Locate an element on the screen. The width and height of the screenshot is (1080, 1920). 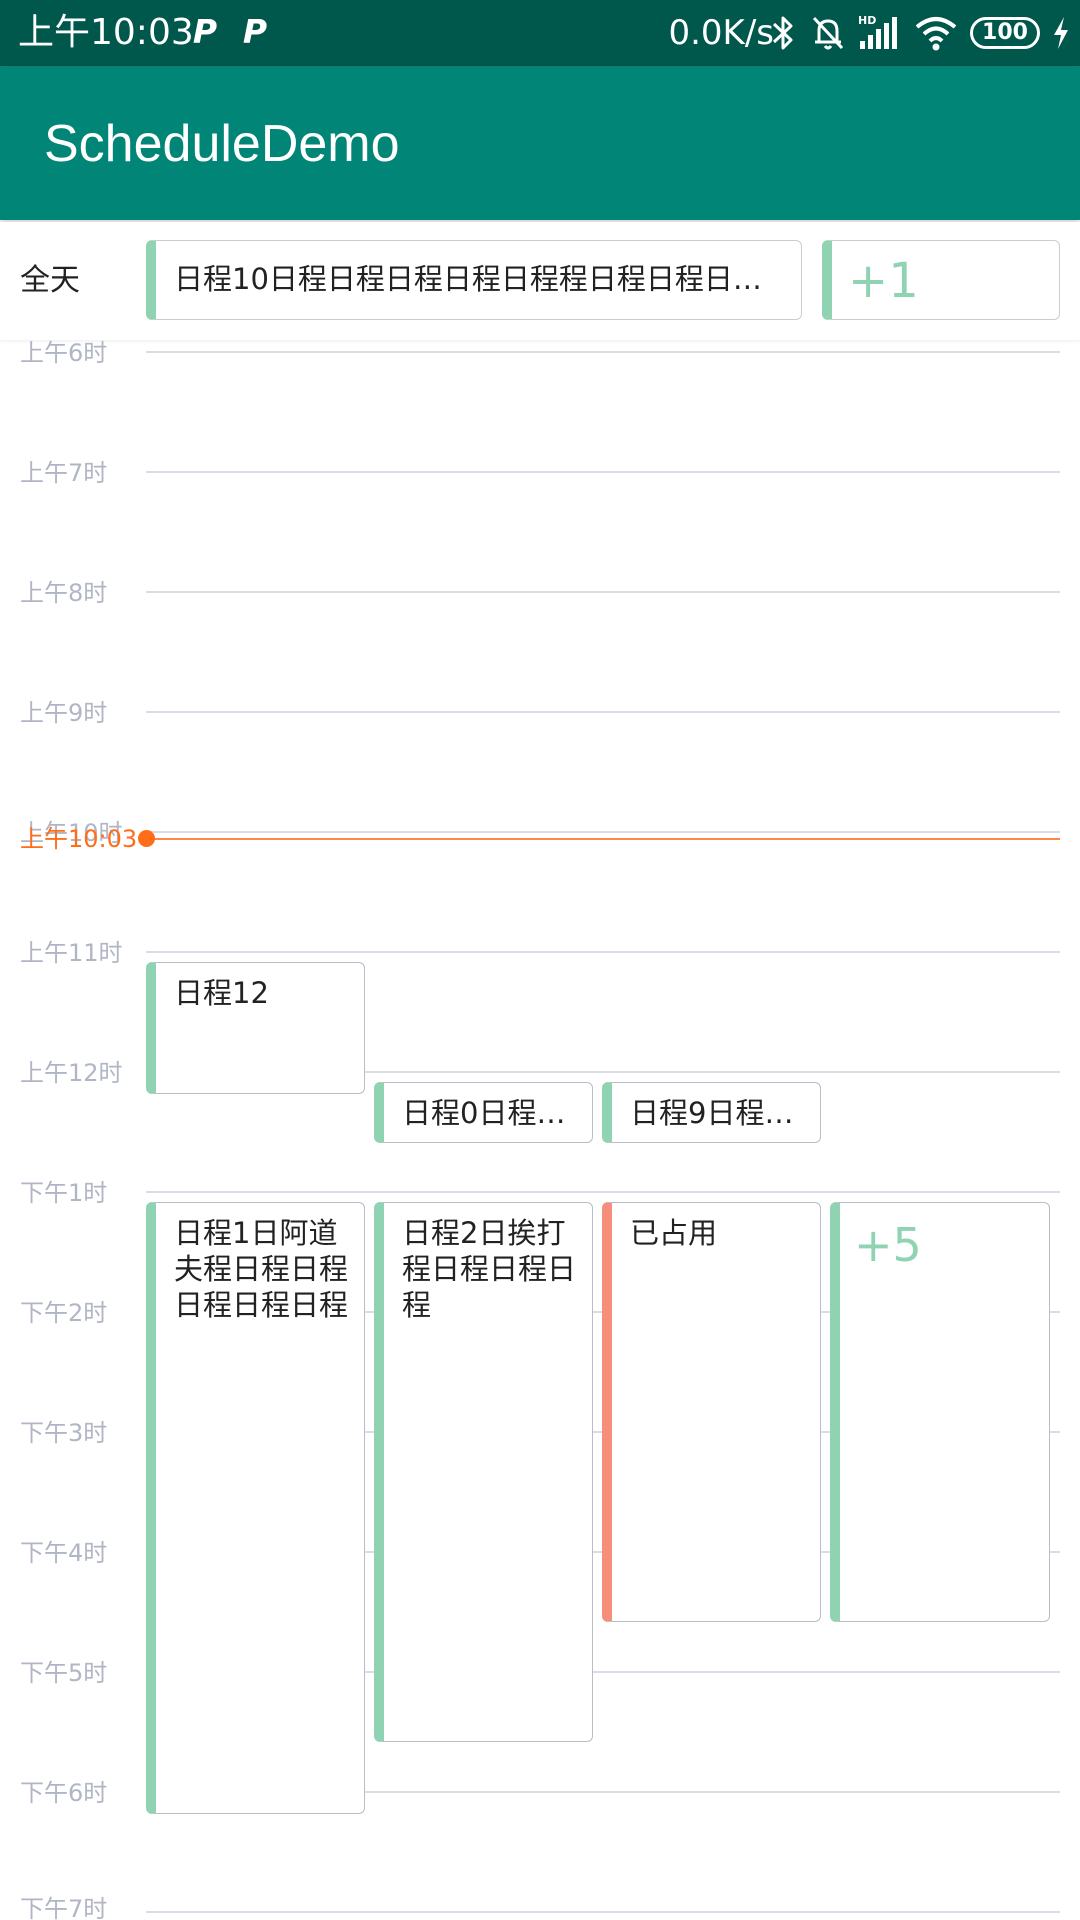
hour-label: 下午2时 is located at coordinates (64, 1313).